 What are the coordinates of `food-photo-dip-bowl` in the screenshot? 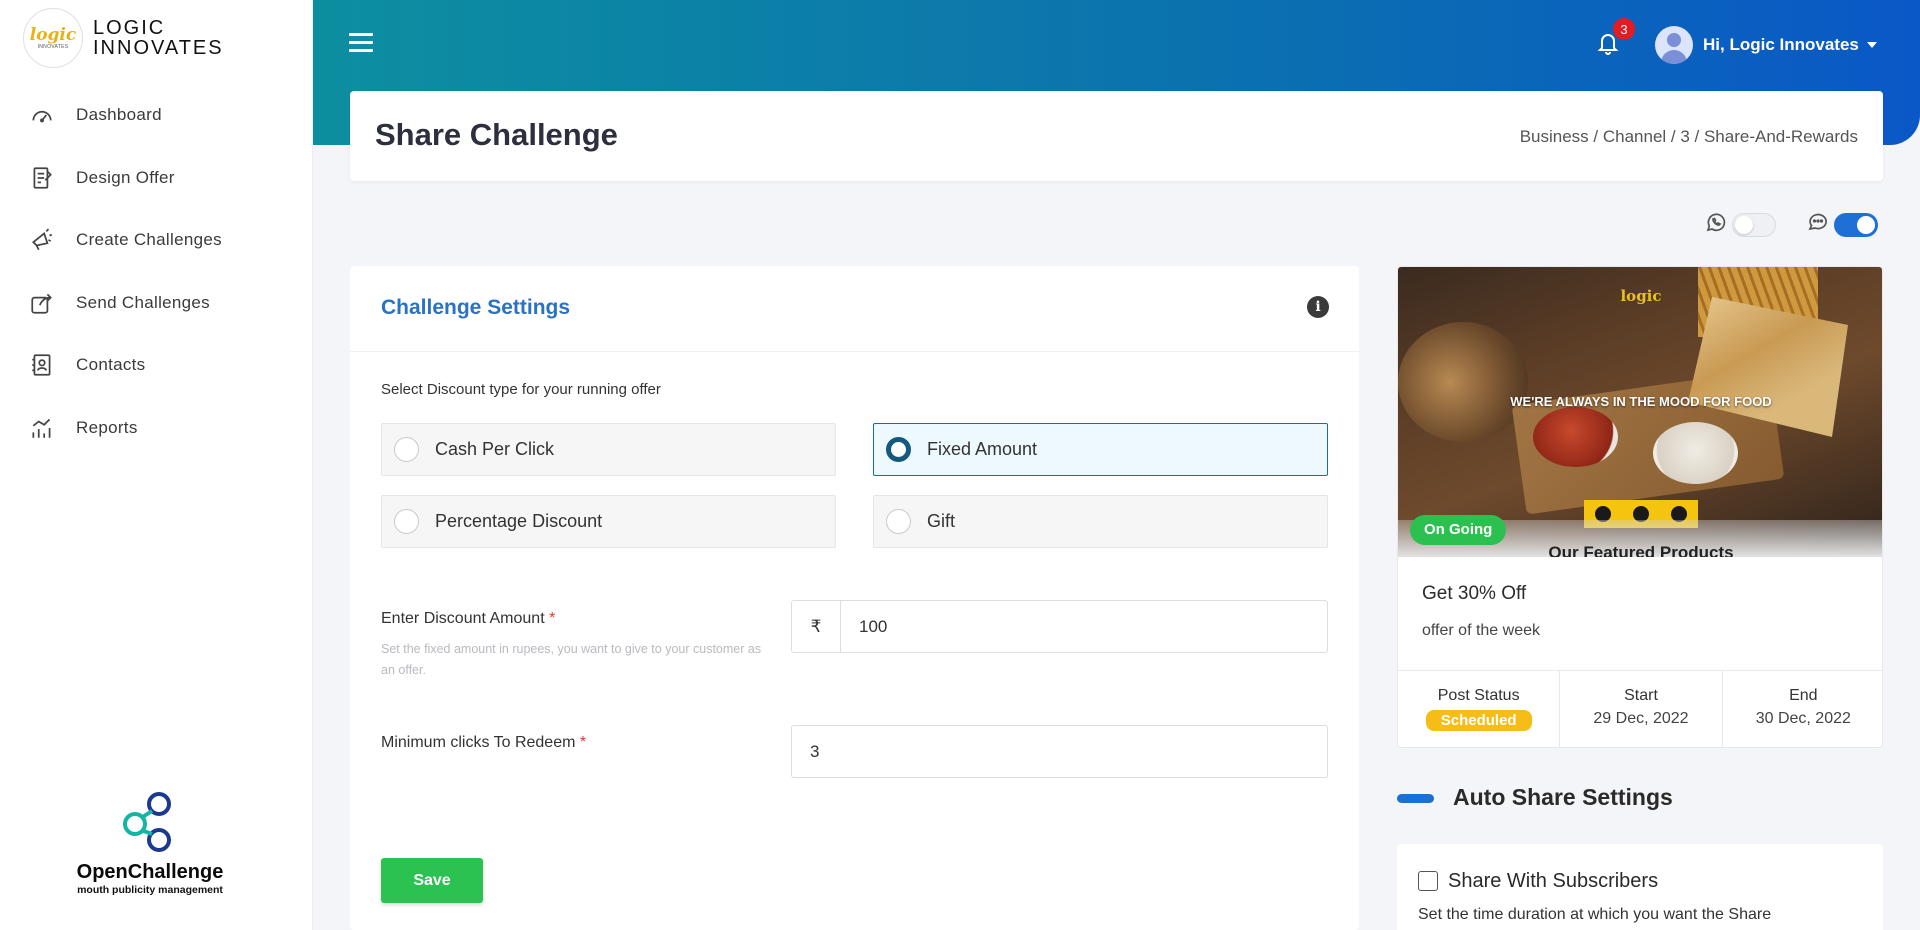 It's located at (1695, 453).